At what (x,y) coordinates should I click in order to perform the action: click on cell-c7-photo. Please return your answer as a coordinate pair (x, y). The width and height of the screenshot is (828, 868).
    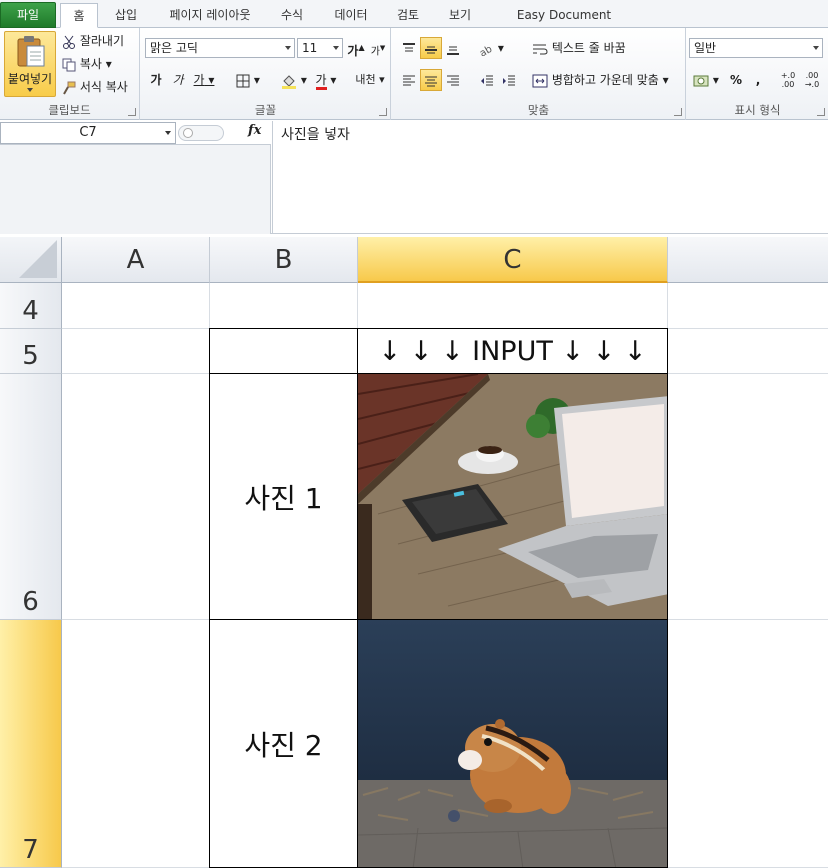
    Looking at the image, I should click on (512, 743).